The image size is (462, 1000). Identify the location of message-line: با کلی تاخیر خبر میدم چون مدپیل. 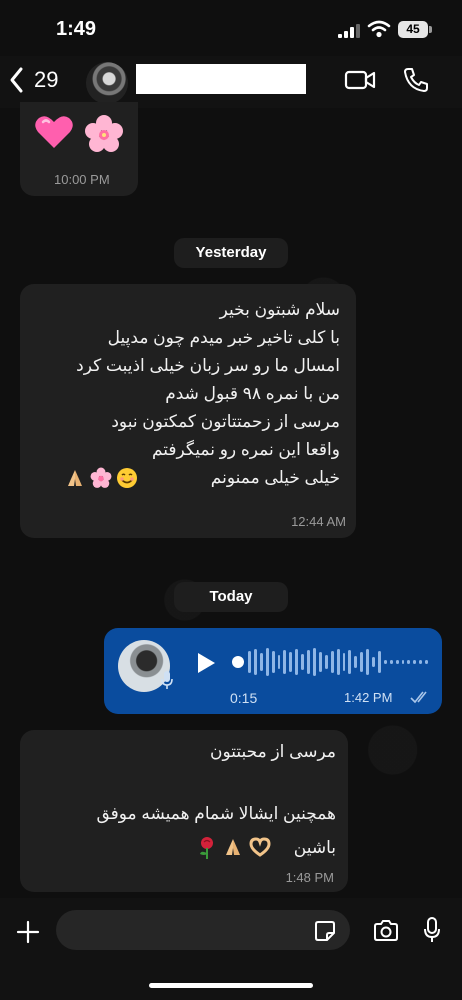
(223, 337).